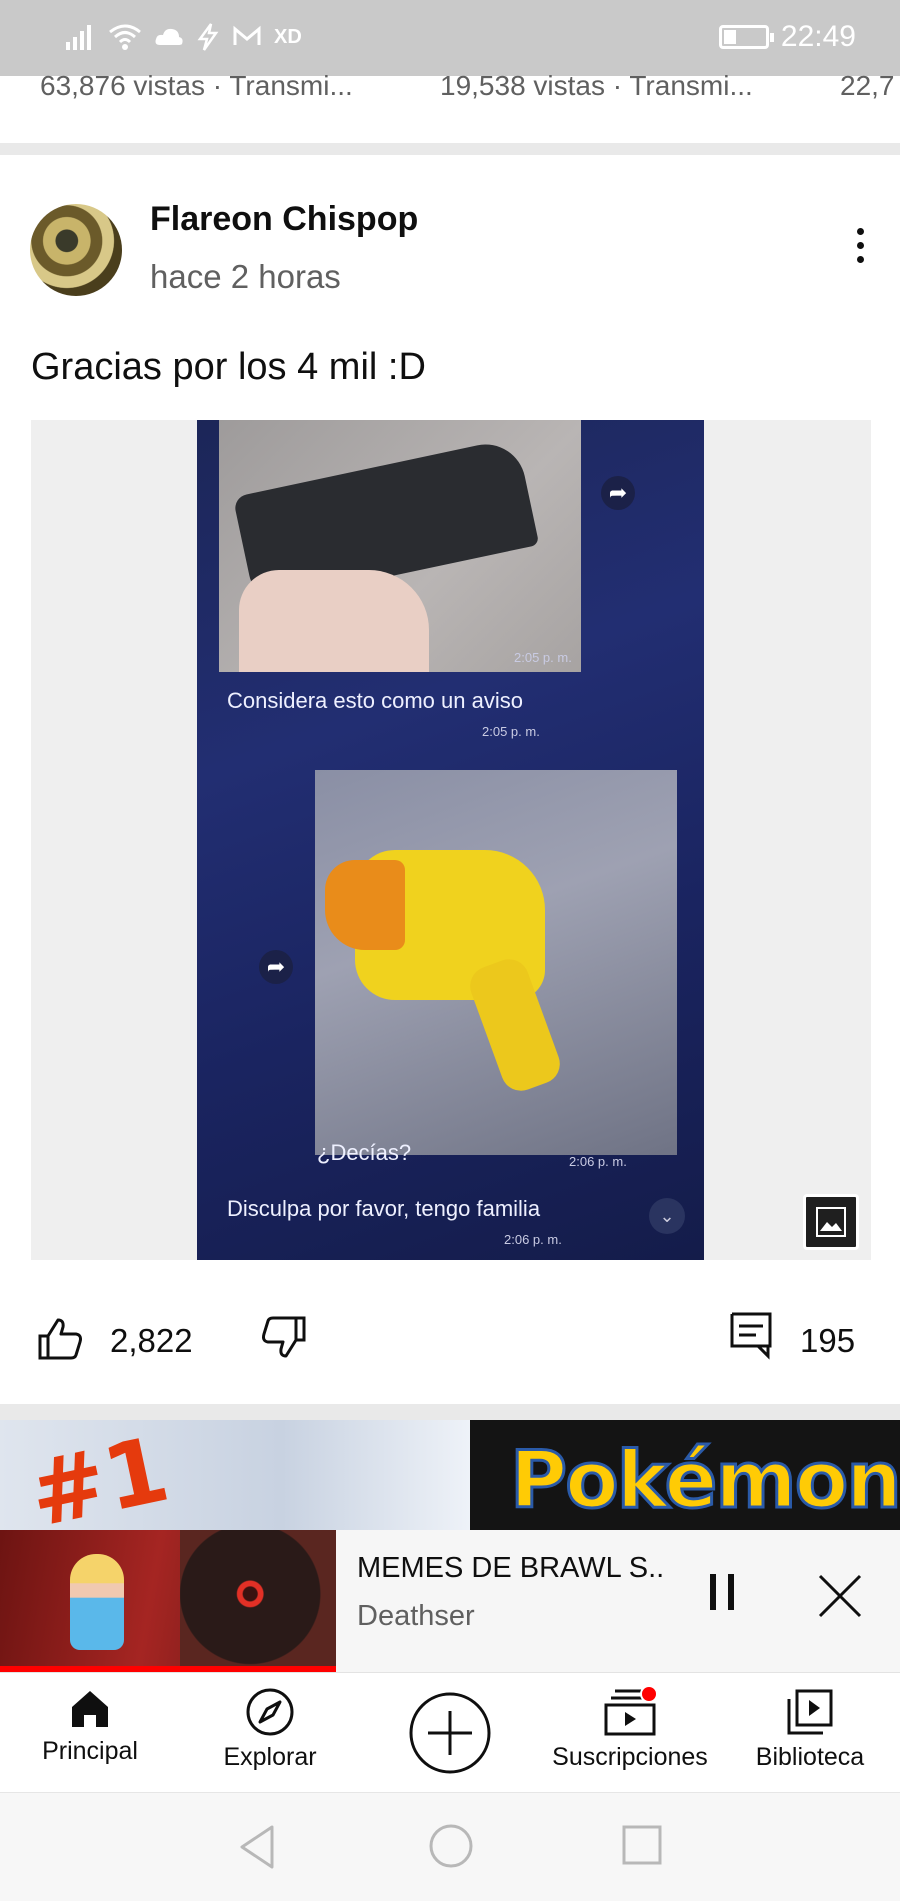 This screenshot has height=1901, width=900. What do you see at coordinates (840, 1596) in the screenshot?
I see `close-icon` at bounding box center [840, 1596].